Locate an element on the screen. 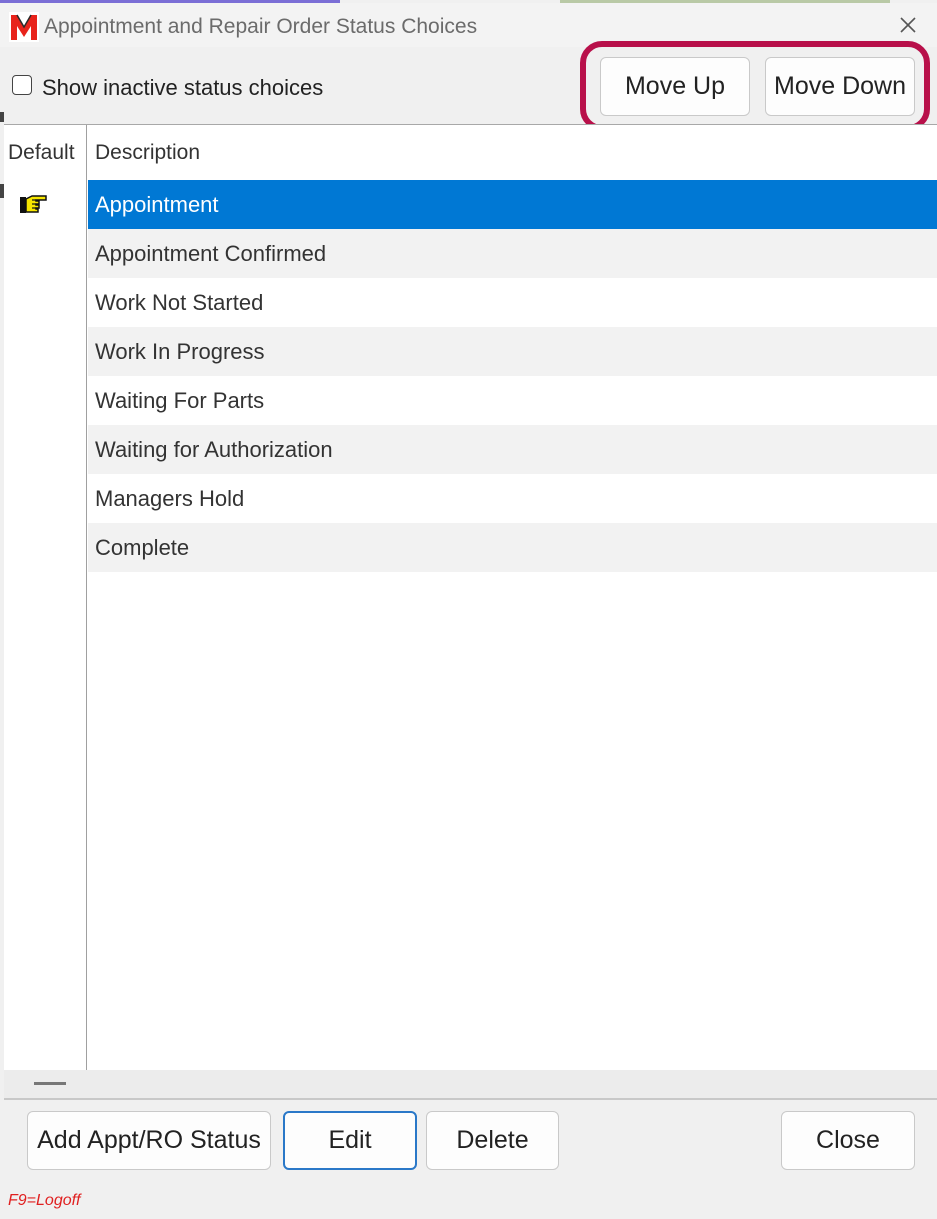 The image size is (937, 1219). table-row: Managers Hold is located at coordinates (512, 498).